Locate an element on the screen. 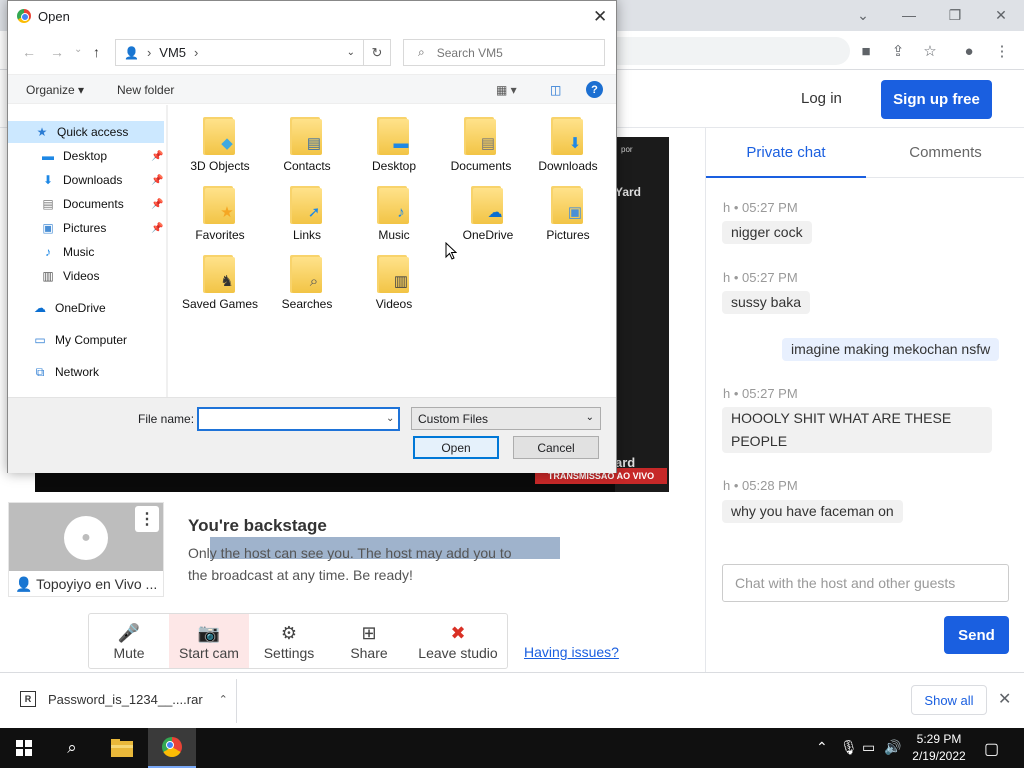 The width and height of the screenshot is (1024, 768). recent-chevron-icon: ⌄ is located at coordinates (78, 49).